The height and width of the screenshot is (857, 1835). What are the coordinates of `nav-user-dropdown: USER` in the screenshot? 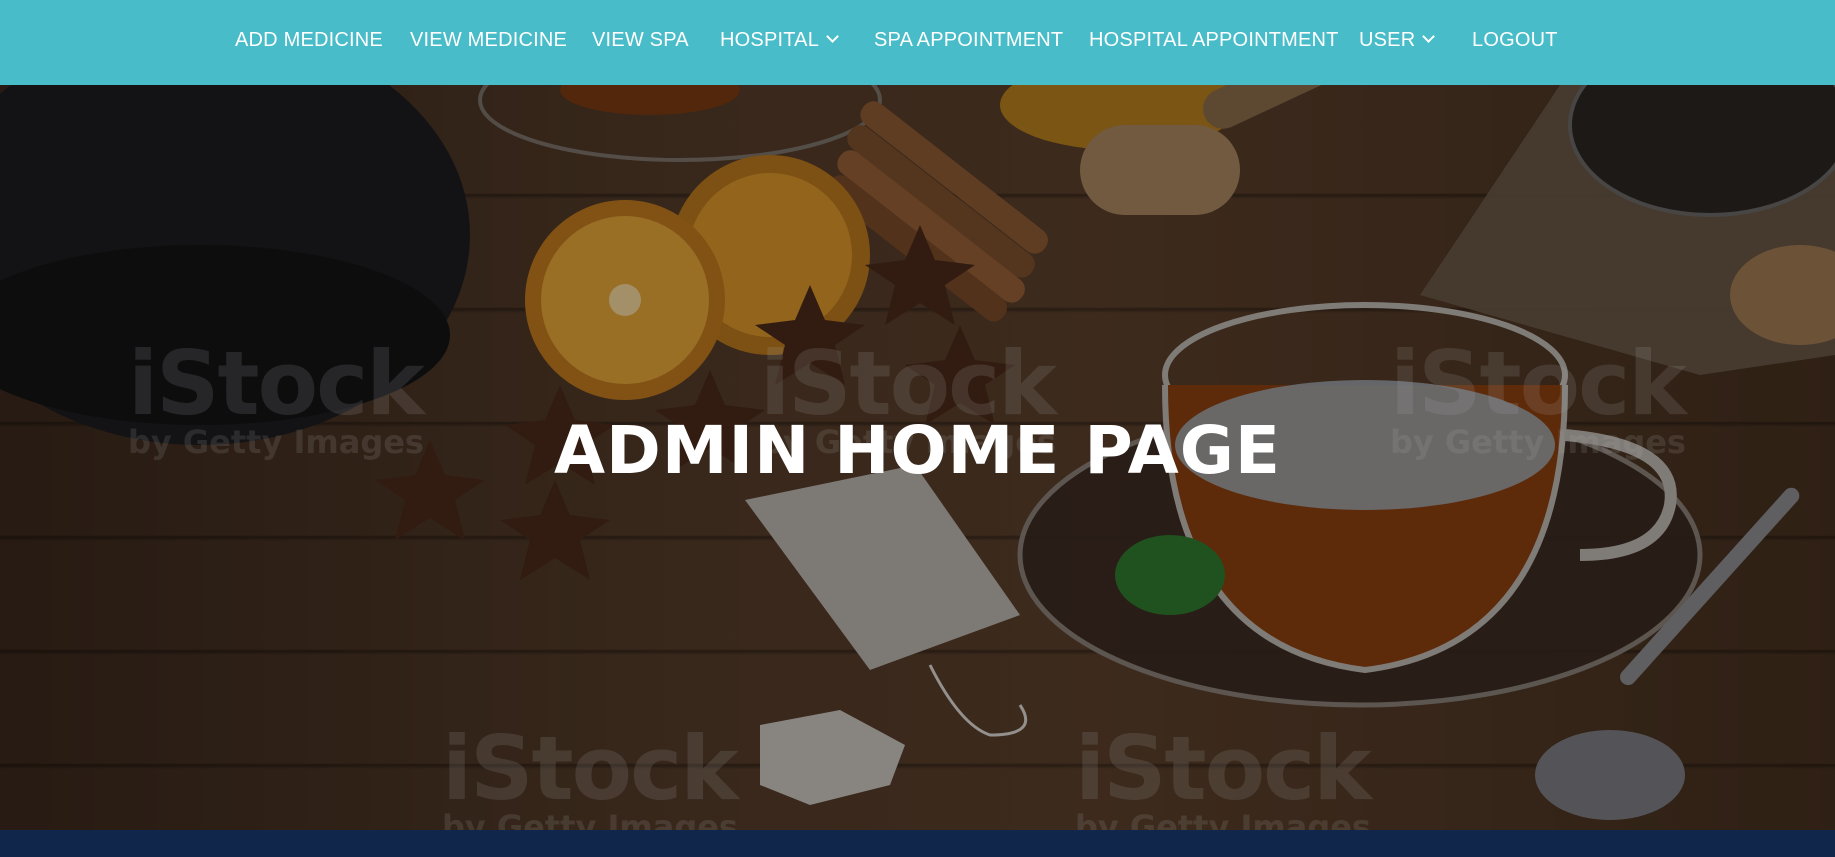 It's located at (1397, 42).